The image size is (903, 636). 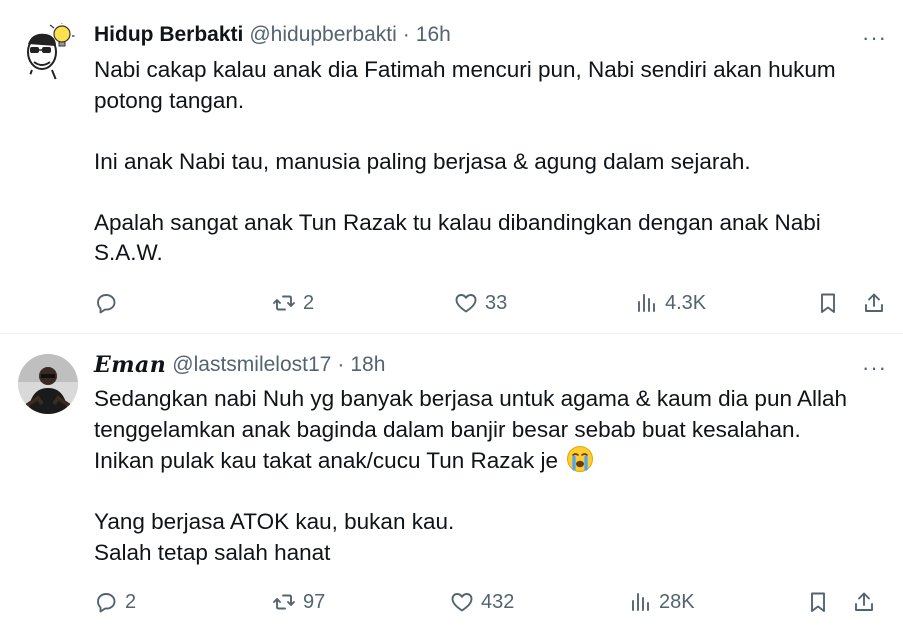 I want to click on view-count: 4.3K, so click(x=686, y=302).